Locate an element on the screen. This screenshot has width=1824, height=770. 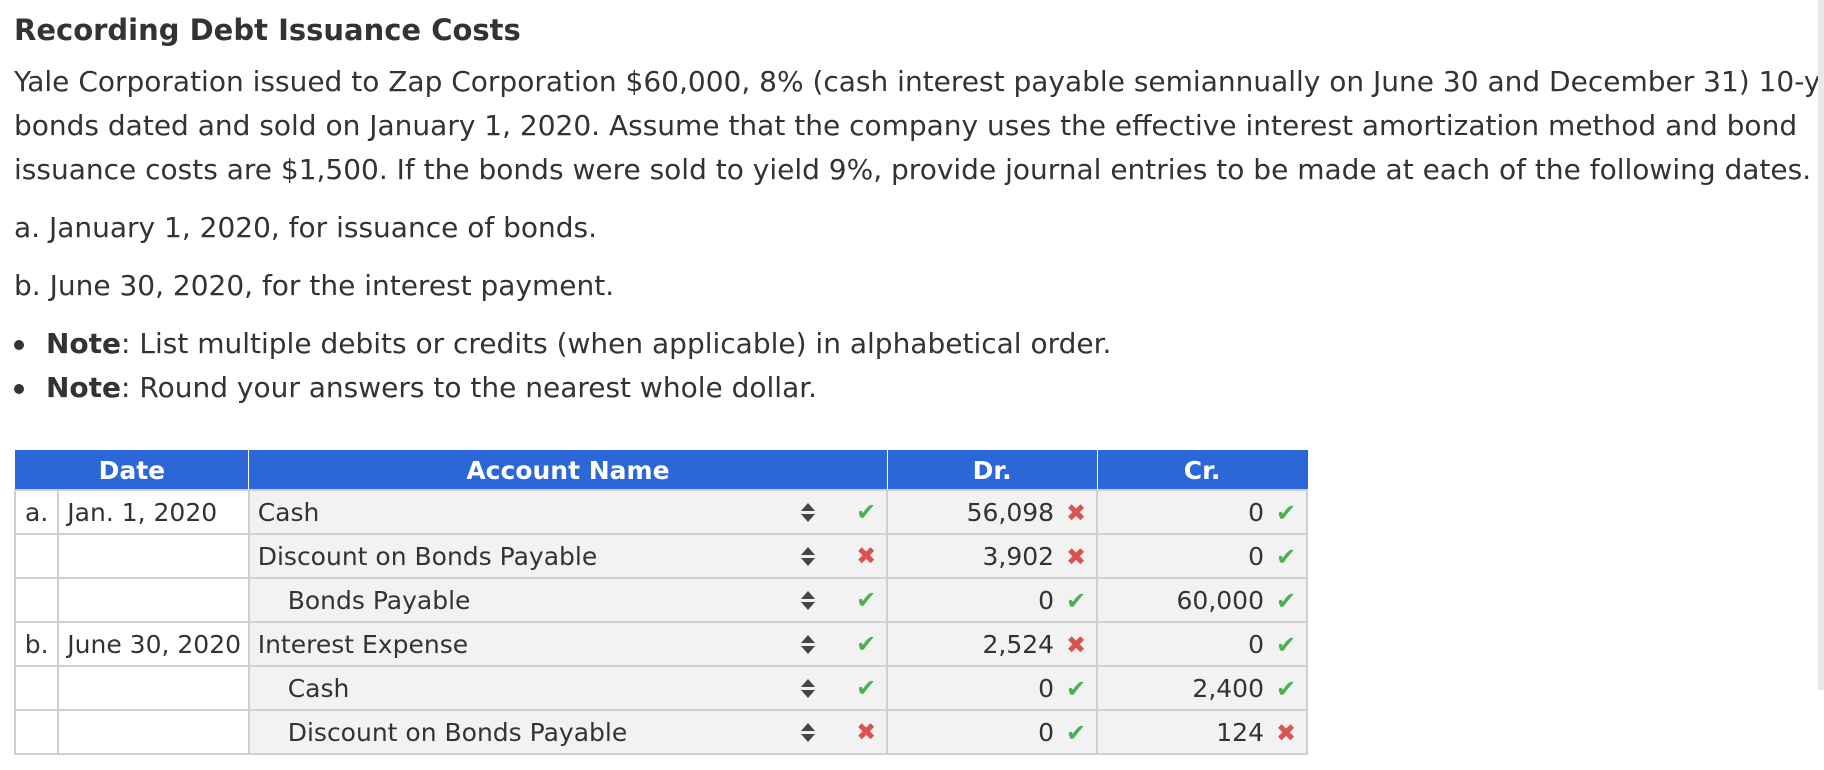
header-date: Date is located at coordinates (132, 470).